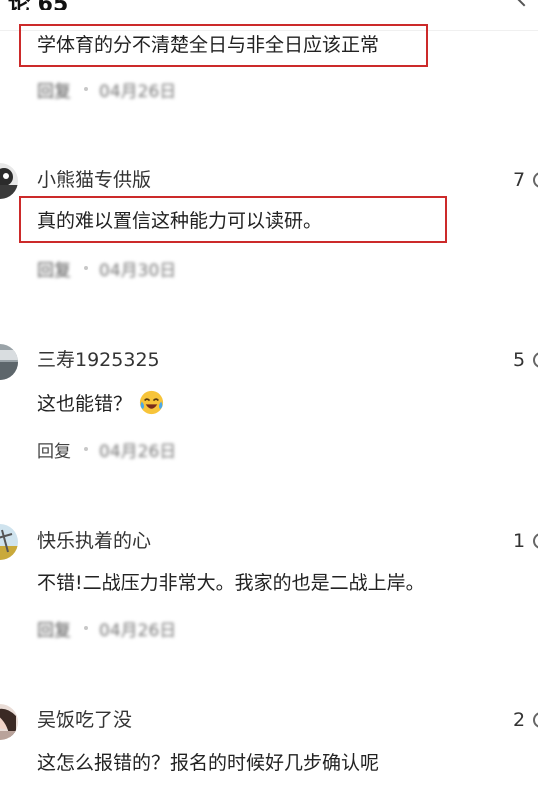 The height and width of the screenshot is (789, 538). What do you see at coordinates (98, 360) in the screenshot?
I see `username: 三寿1925325` at bounding box center [98, 360].